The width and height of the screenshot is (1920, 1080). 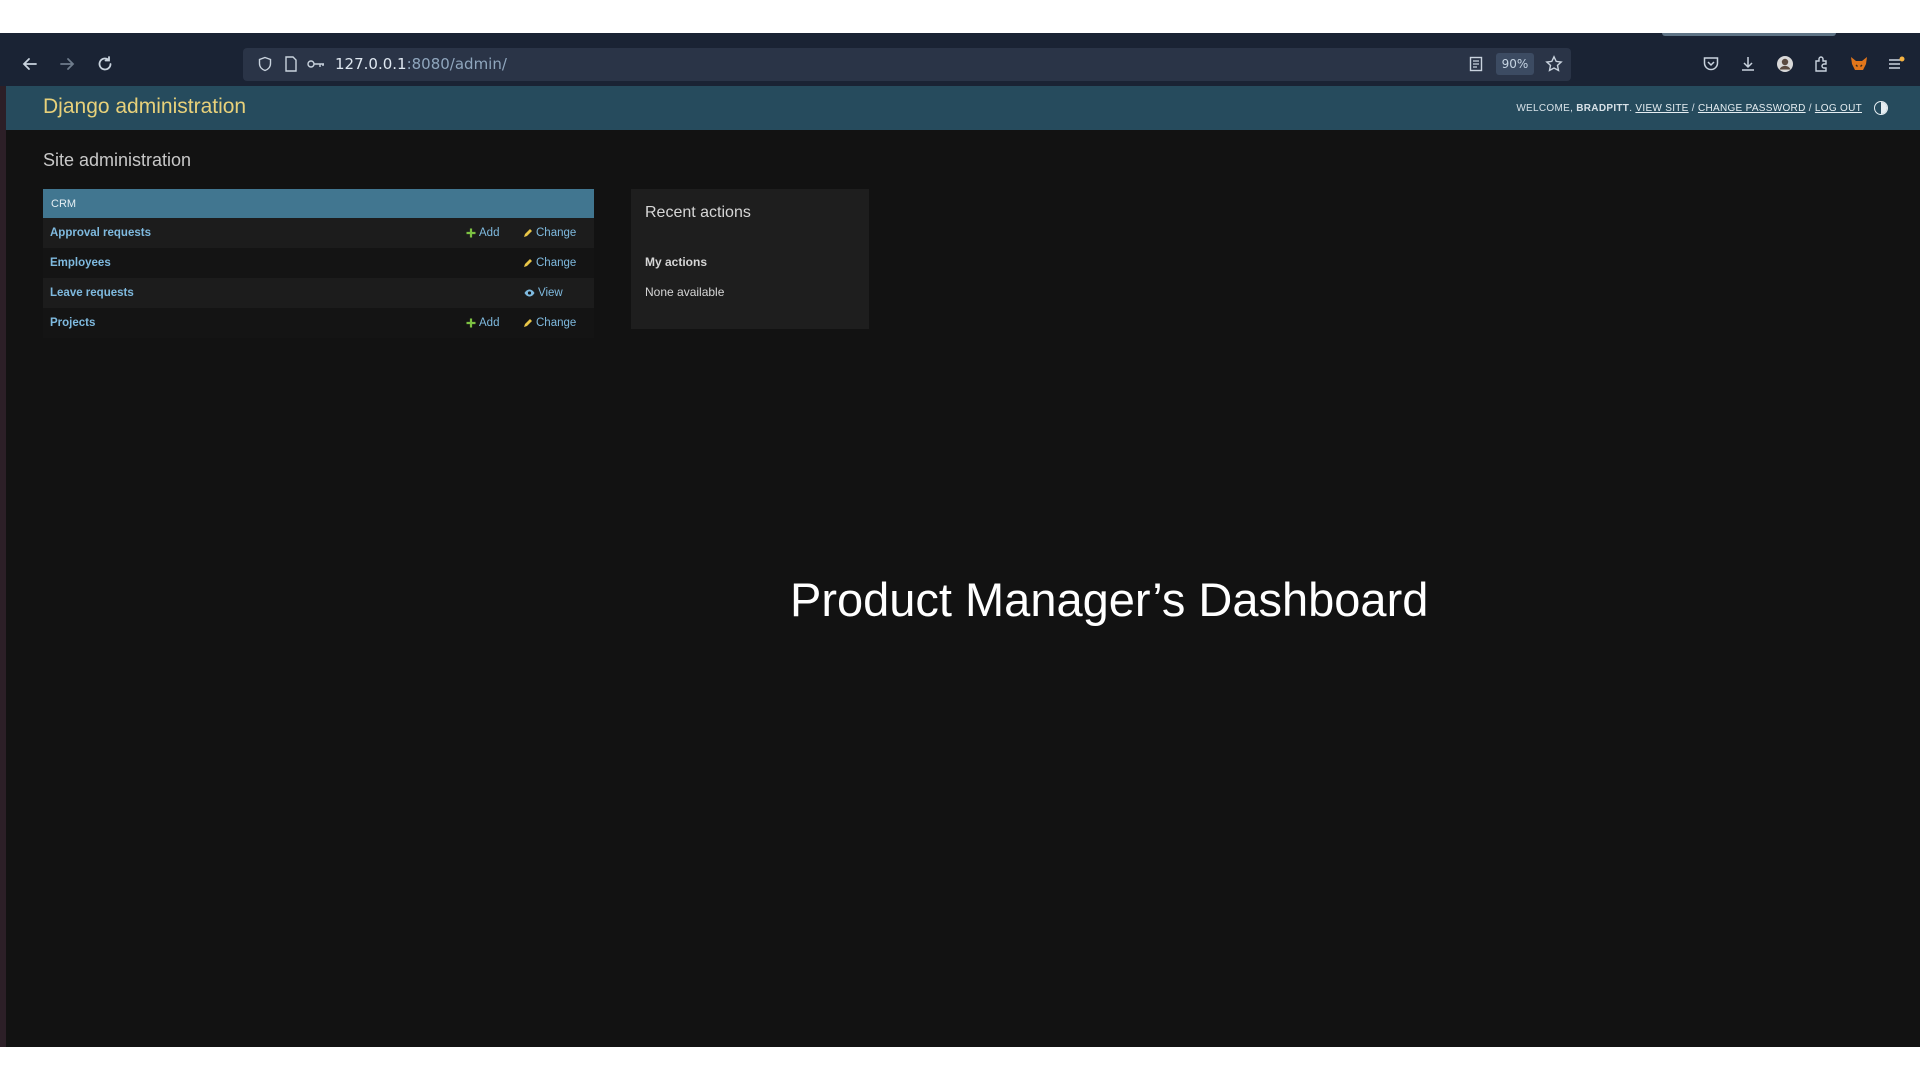 I want to click on bookmark-star-icon, so click(x=1554, y=64).